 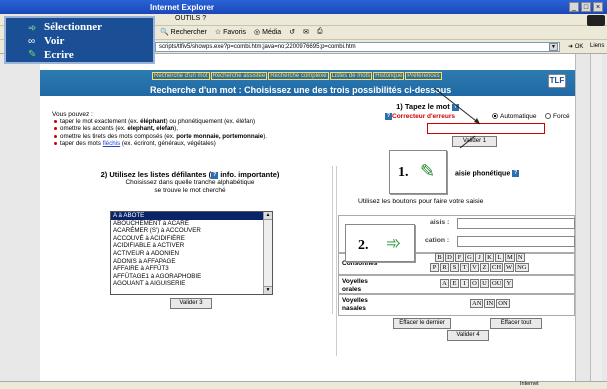 What do you see at coordinates (484, 283) in the screenshot?
I see `phonetic-key: U` at bounding box center [484, 283].